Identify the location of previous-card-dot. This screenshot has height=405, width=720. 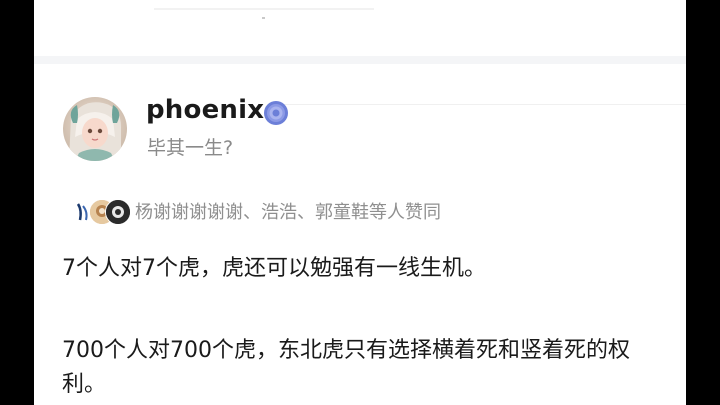
(263, 18).